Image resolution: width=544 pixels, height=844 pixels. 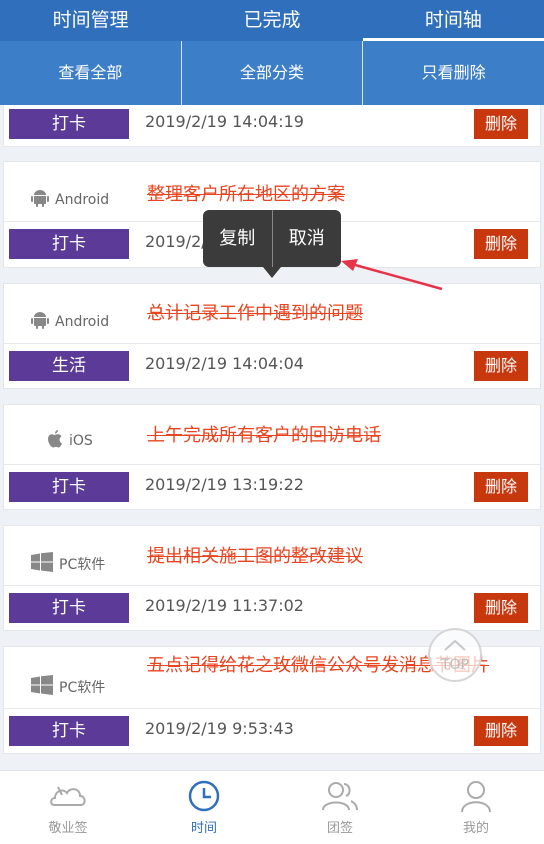 What do you see at coordinates (475, 828) in the screenshot?
I see `nav-label: 我的` at bounding box center [475, 828].